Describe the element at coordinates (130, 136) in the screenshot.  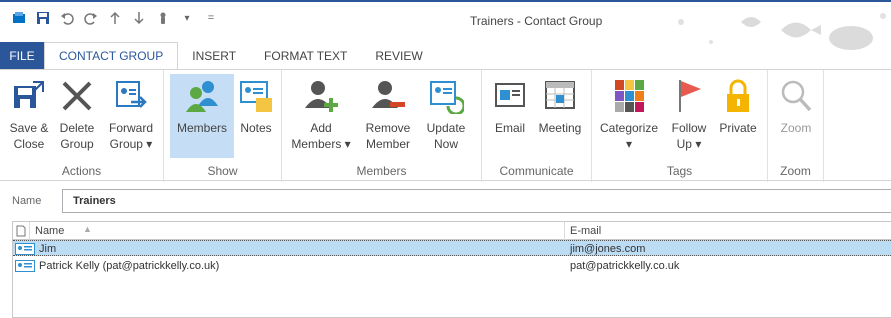
I see `forward-group-label: Forward Group ▾` at that location.